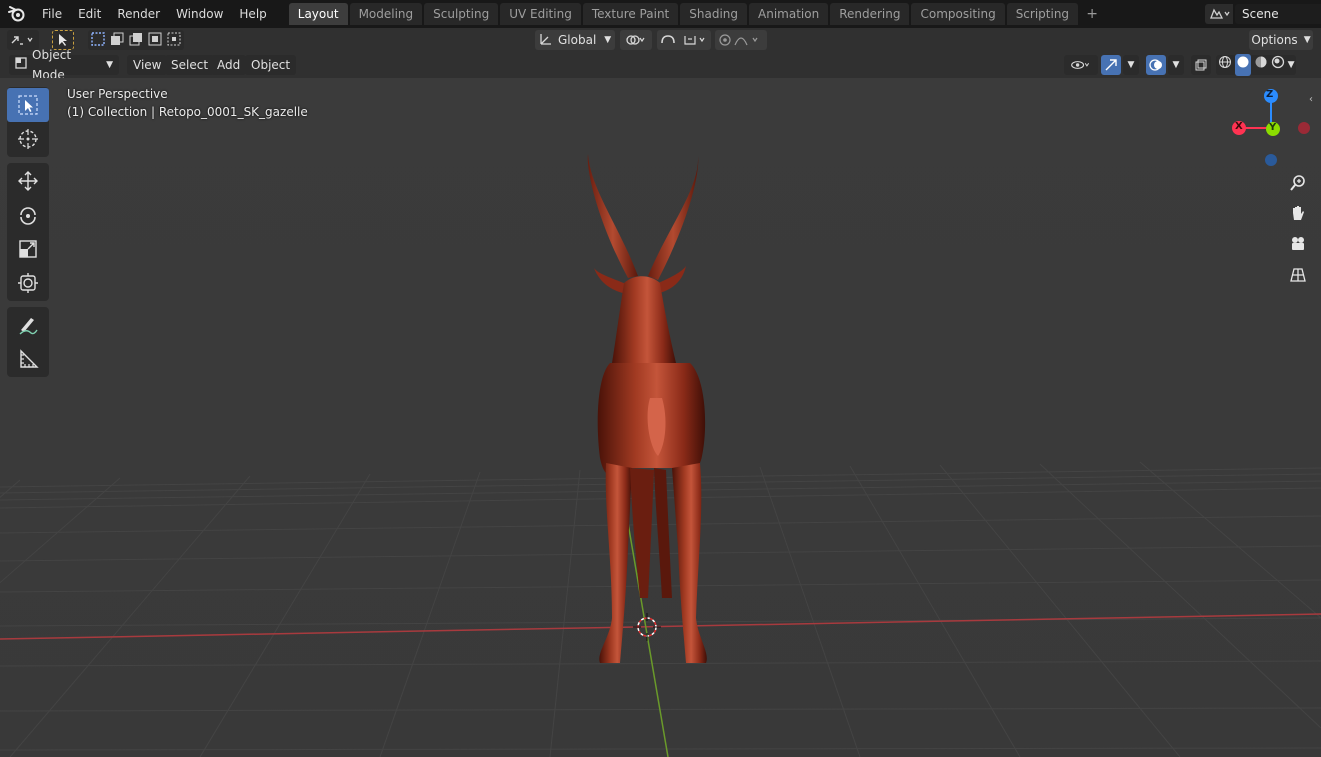  I want to click on perspective-toggle-icon, so click(1298, 275).